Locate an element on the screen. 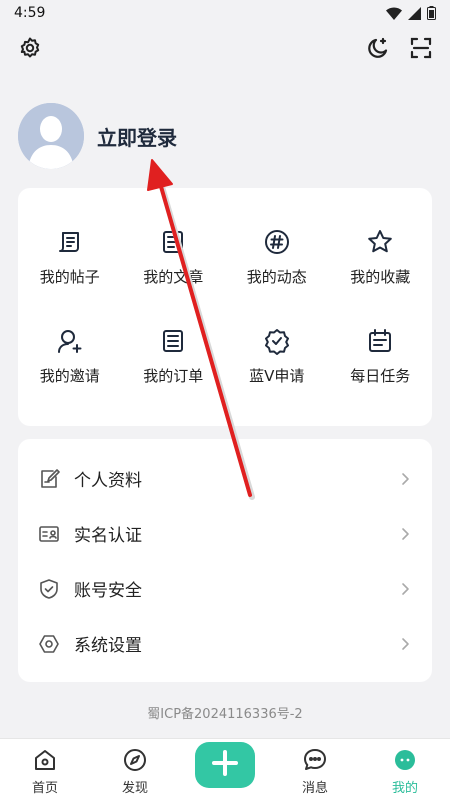 The width and height of the screenshot is (450, 800). tab-home: 首页 is located at coordinates (45, 771).